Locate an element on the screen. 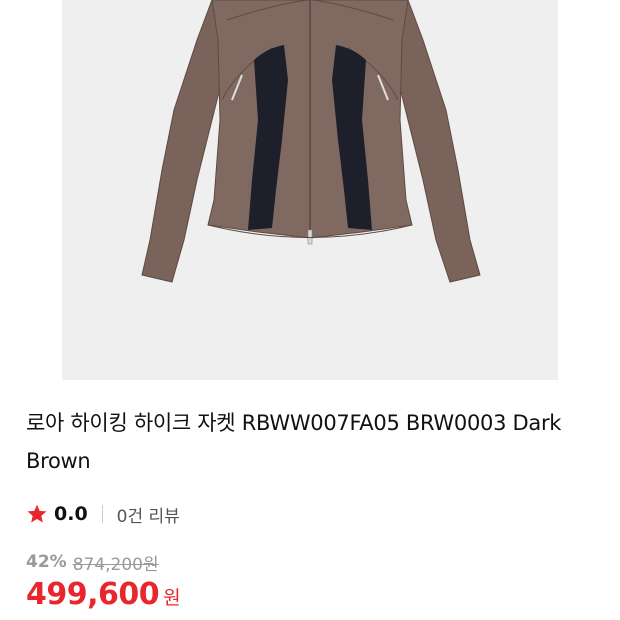 This screenshot has width=620, height=620. discount-rate: 42% is located at coordinates (46, 562).